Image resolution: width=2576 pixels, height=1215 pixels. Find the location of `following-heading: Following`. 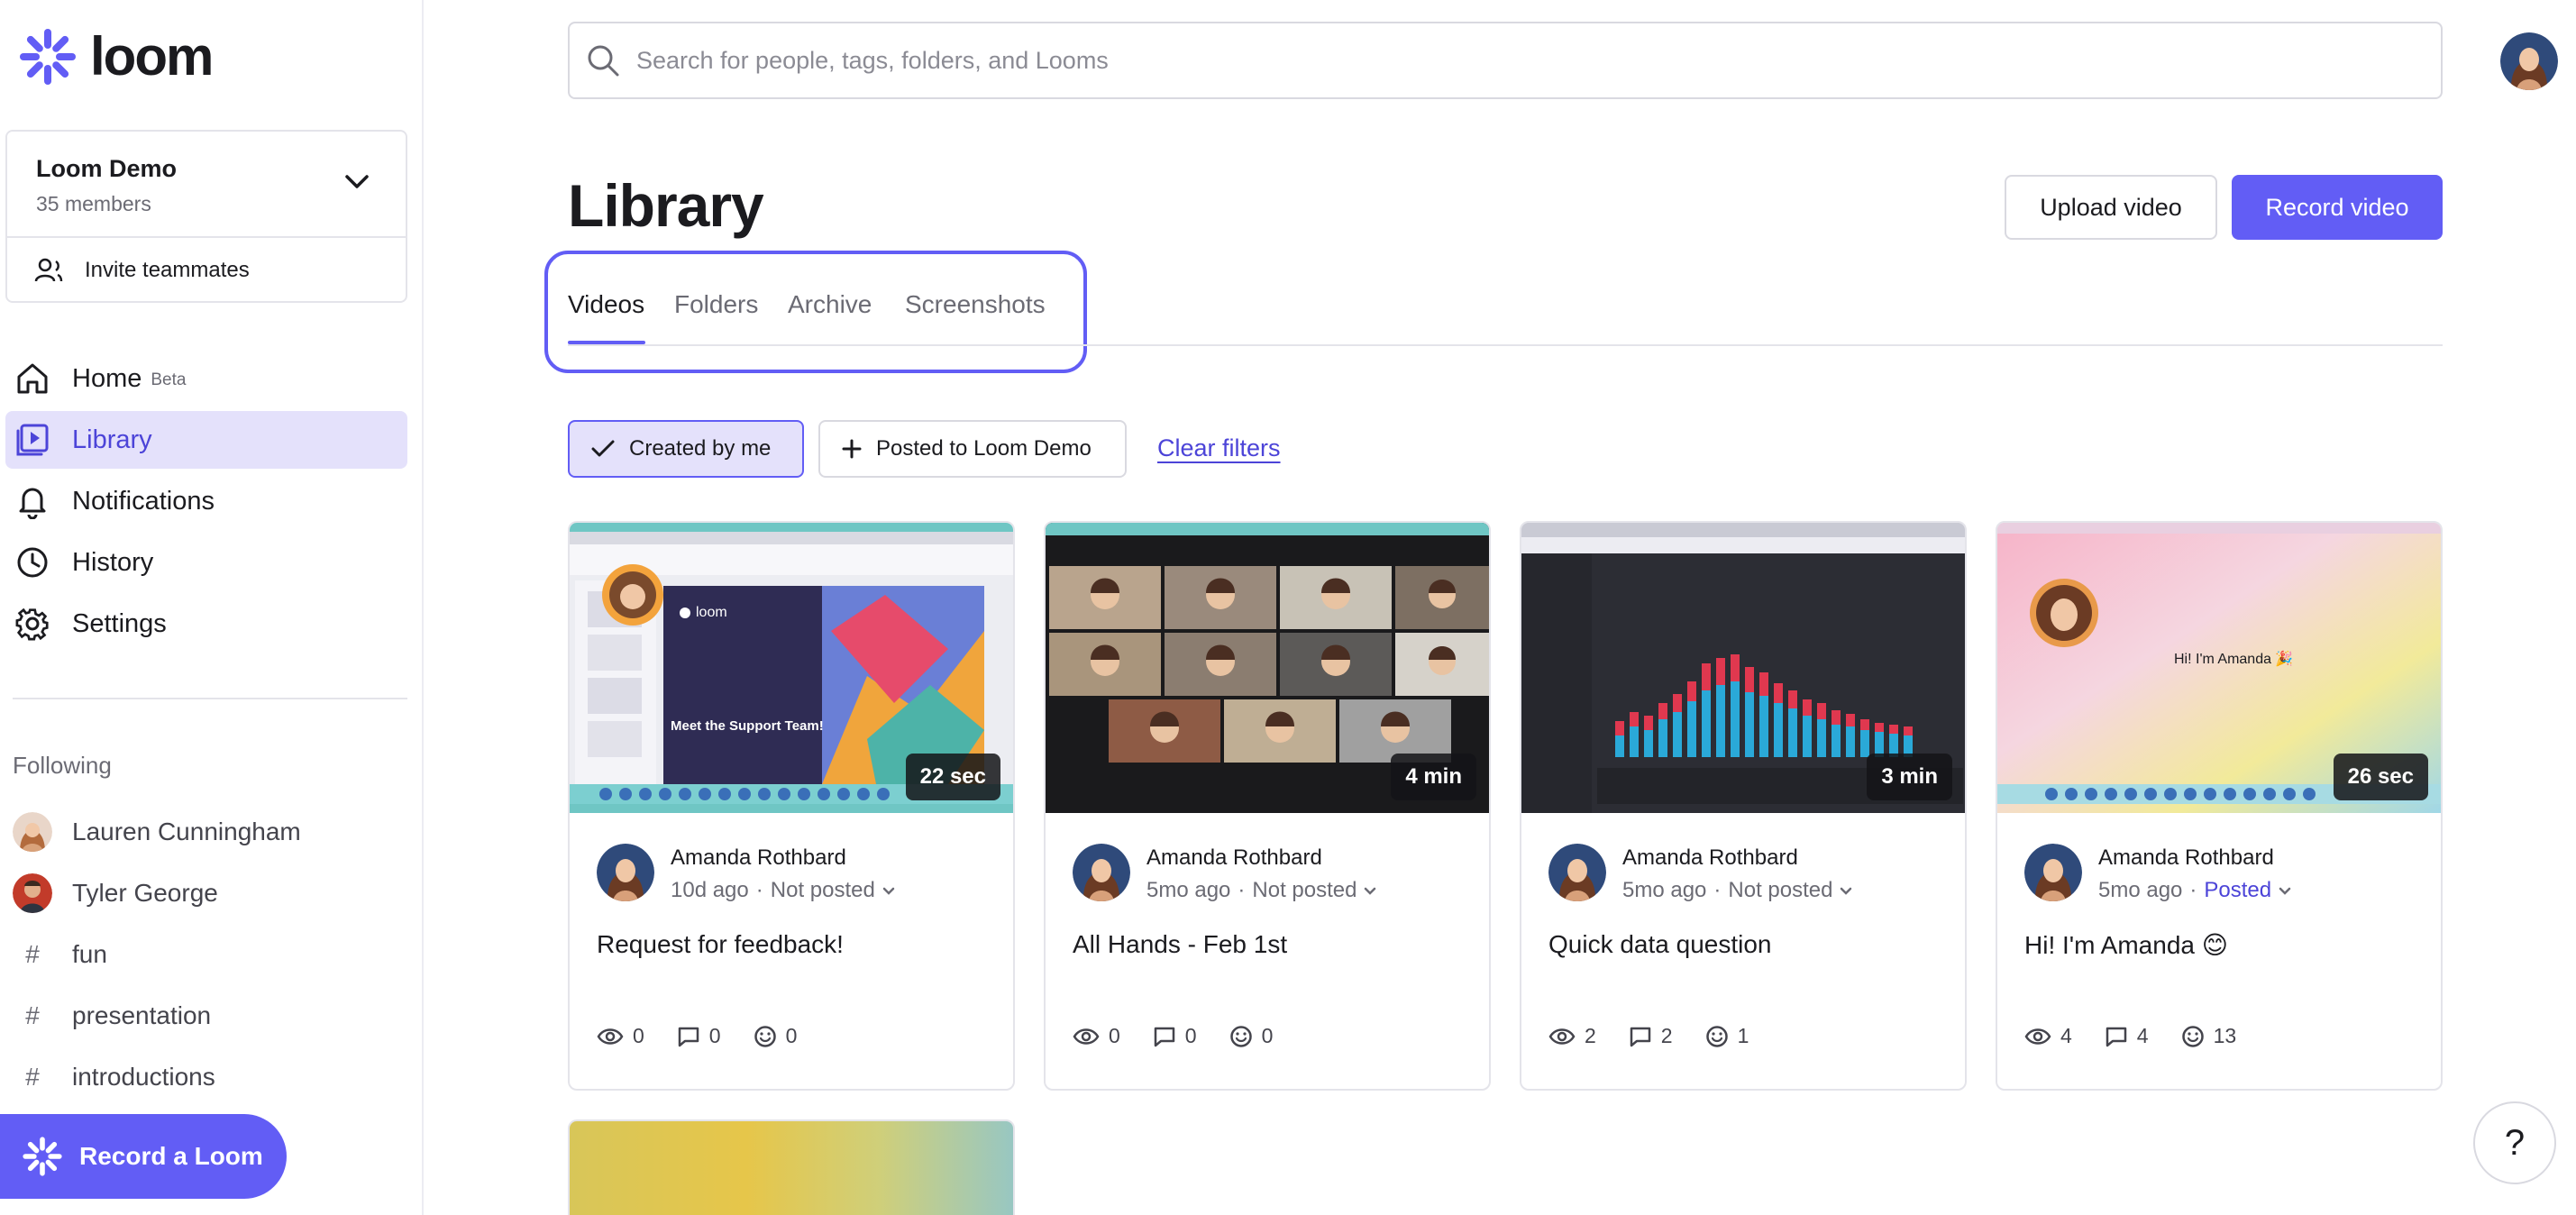

following-heading: Following is located at coordinates (62, 765).